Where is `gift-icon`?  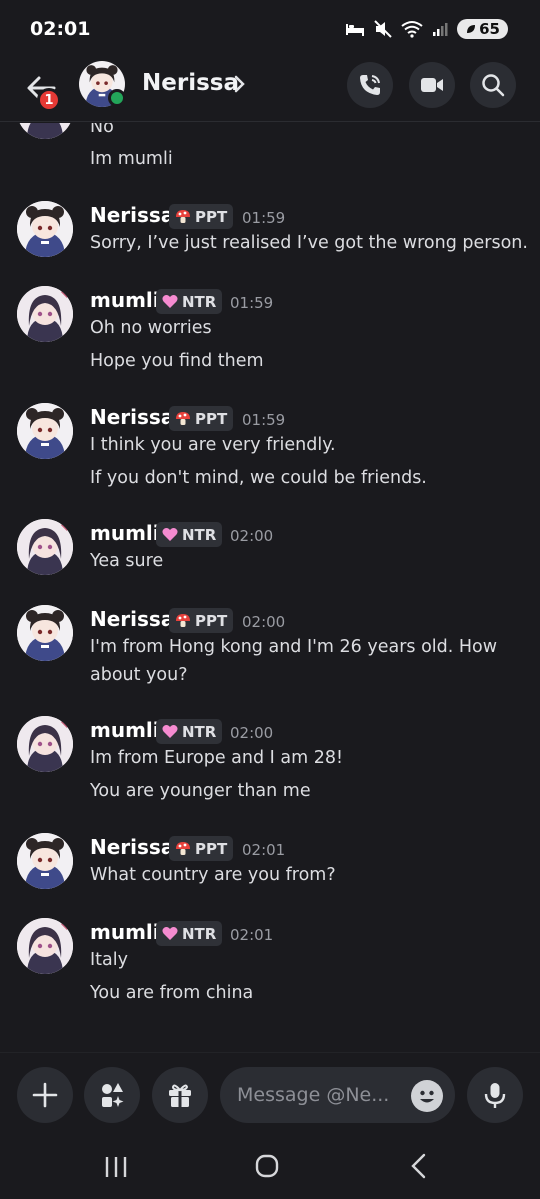
gift-icon is located at coordinates (180, 1095).